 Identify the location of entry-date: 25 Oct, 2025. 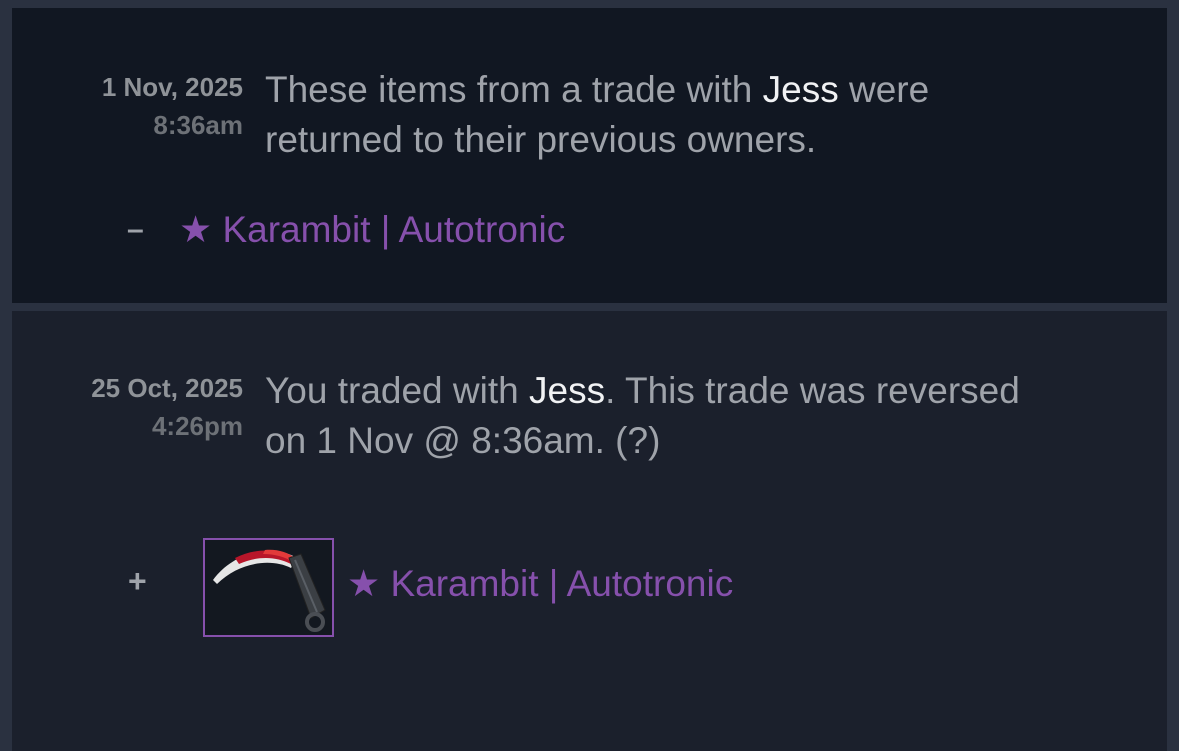
(167, 388).